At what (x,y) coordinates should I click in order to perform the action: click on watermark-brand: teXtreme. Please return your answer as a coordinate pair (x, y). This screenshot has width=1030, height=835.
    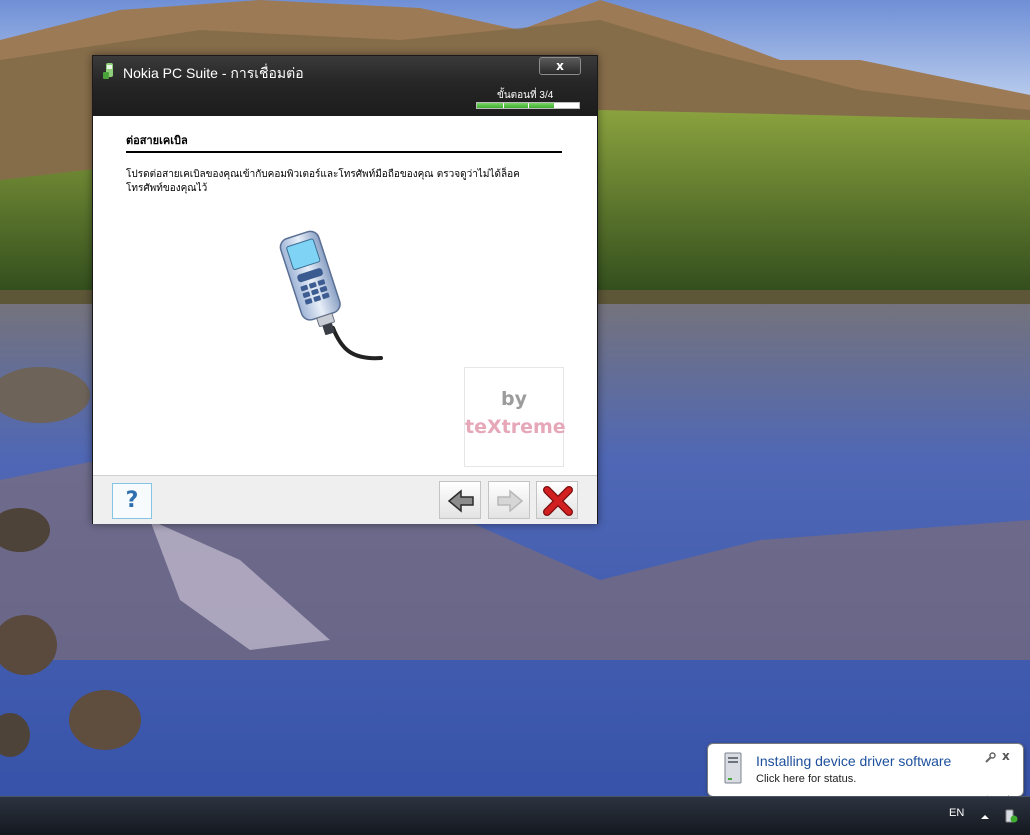
    Looking at the image, I should click on (515, 427).